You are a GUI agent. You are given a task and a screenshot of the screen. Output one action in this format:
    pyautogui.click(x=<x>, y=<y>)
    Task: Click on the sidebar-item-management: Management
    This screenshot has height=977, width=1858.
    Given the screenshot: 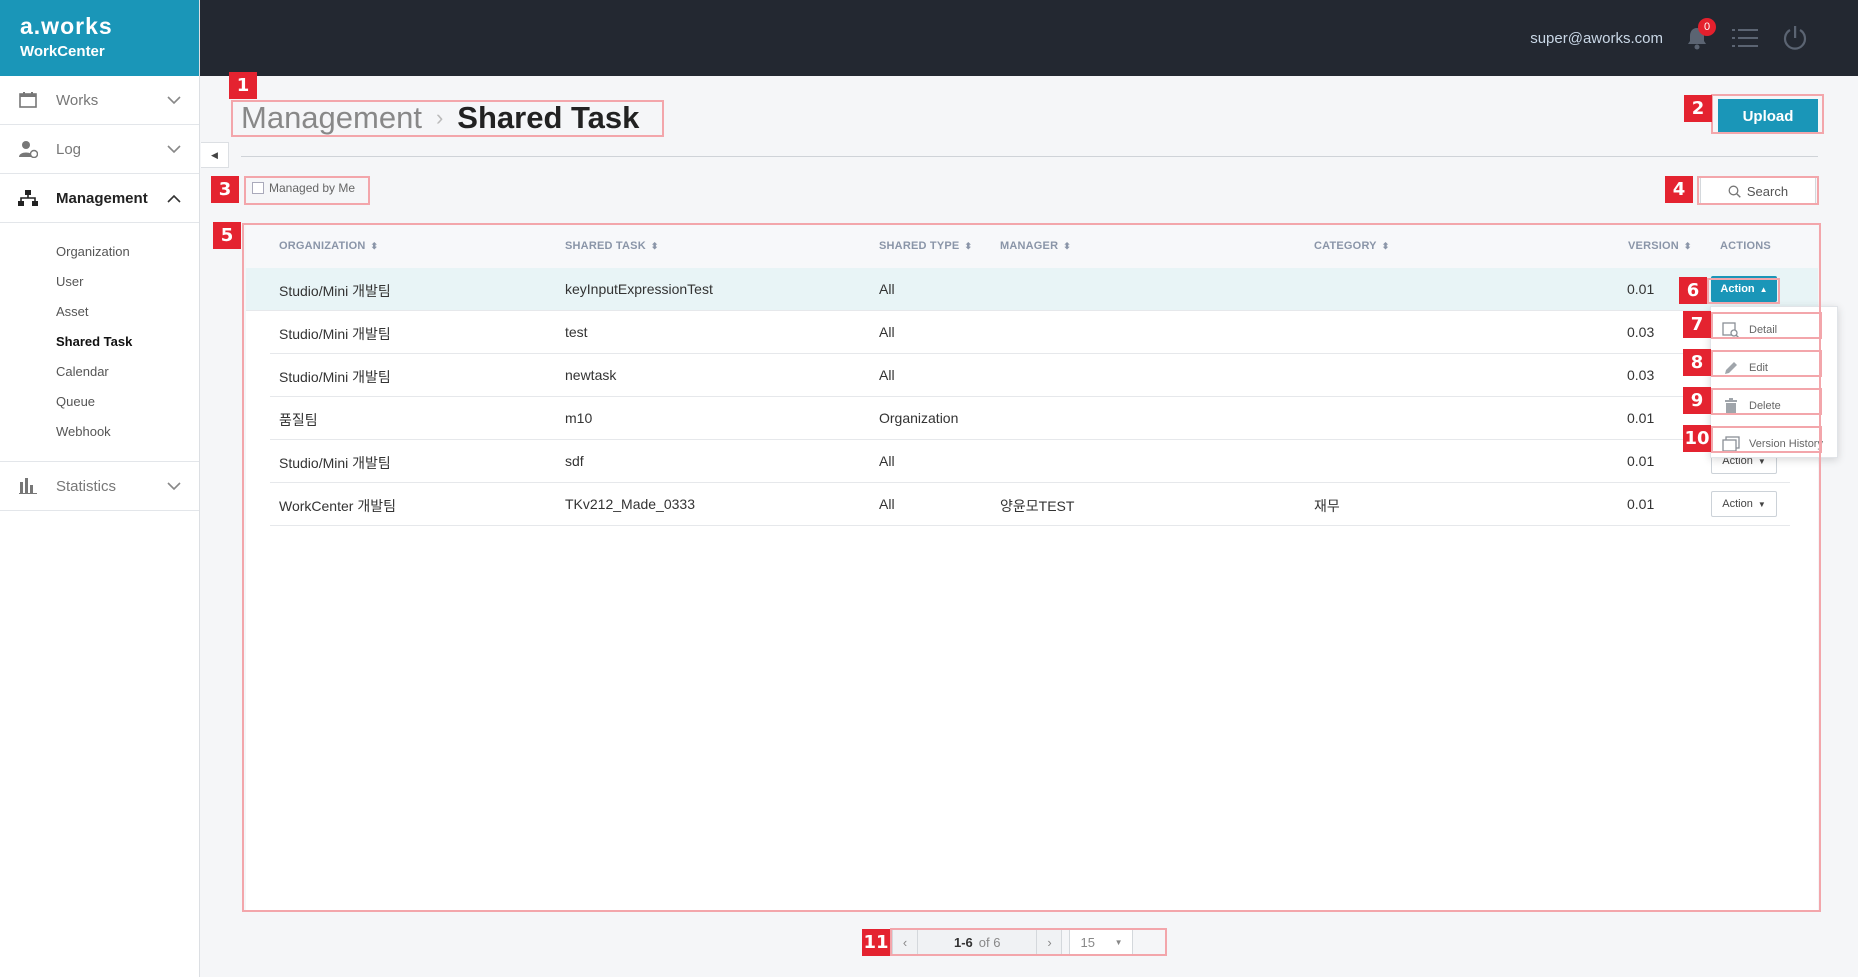 What is the action you would take?
    pyautogui.click(x=99, y=198)
    